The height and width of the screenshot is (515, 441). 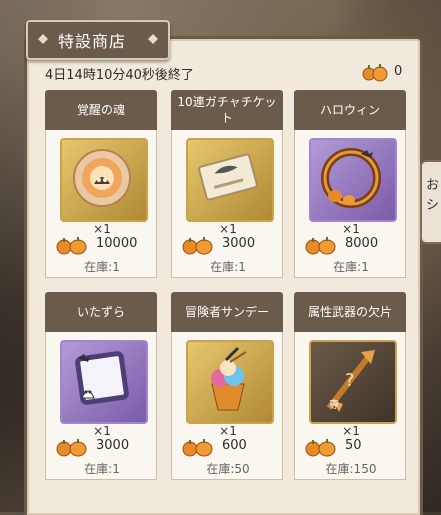 I want to click on shop-item-card: ハロウィン ×1 8000 在庫:1, so click(x=350, y=184).